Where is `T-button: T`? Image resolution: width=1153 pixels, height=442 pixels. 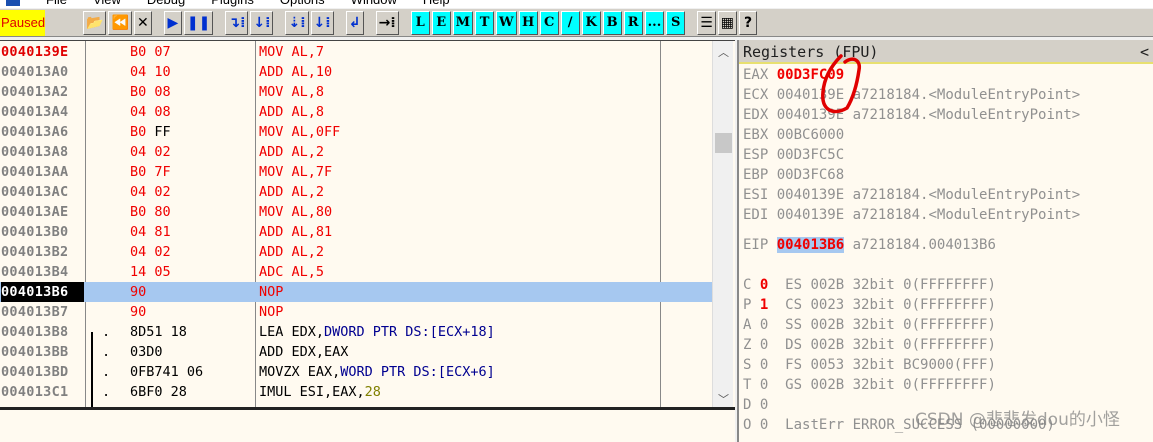 T-button: T is located at coordinates (485, 22).